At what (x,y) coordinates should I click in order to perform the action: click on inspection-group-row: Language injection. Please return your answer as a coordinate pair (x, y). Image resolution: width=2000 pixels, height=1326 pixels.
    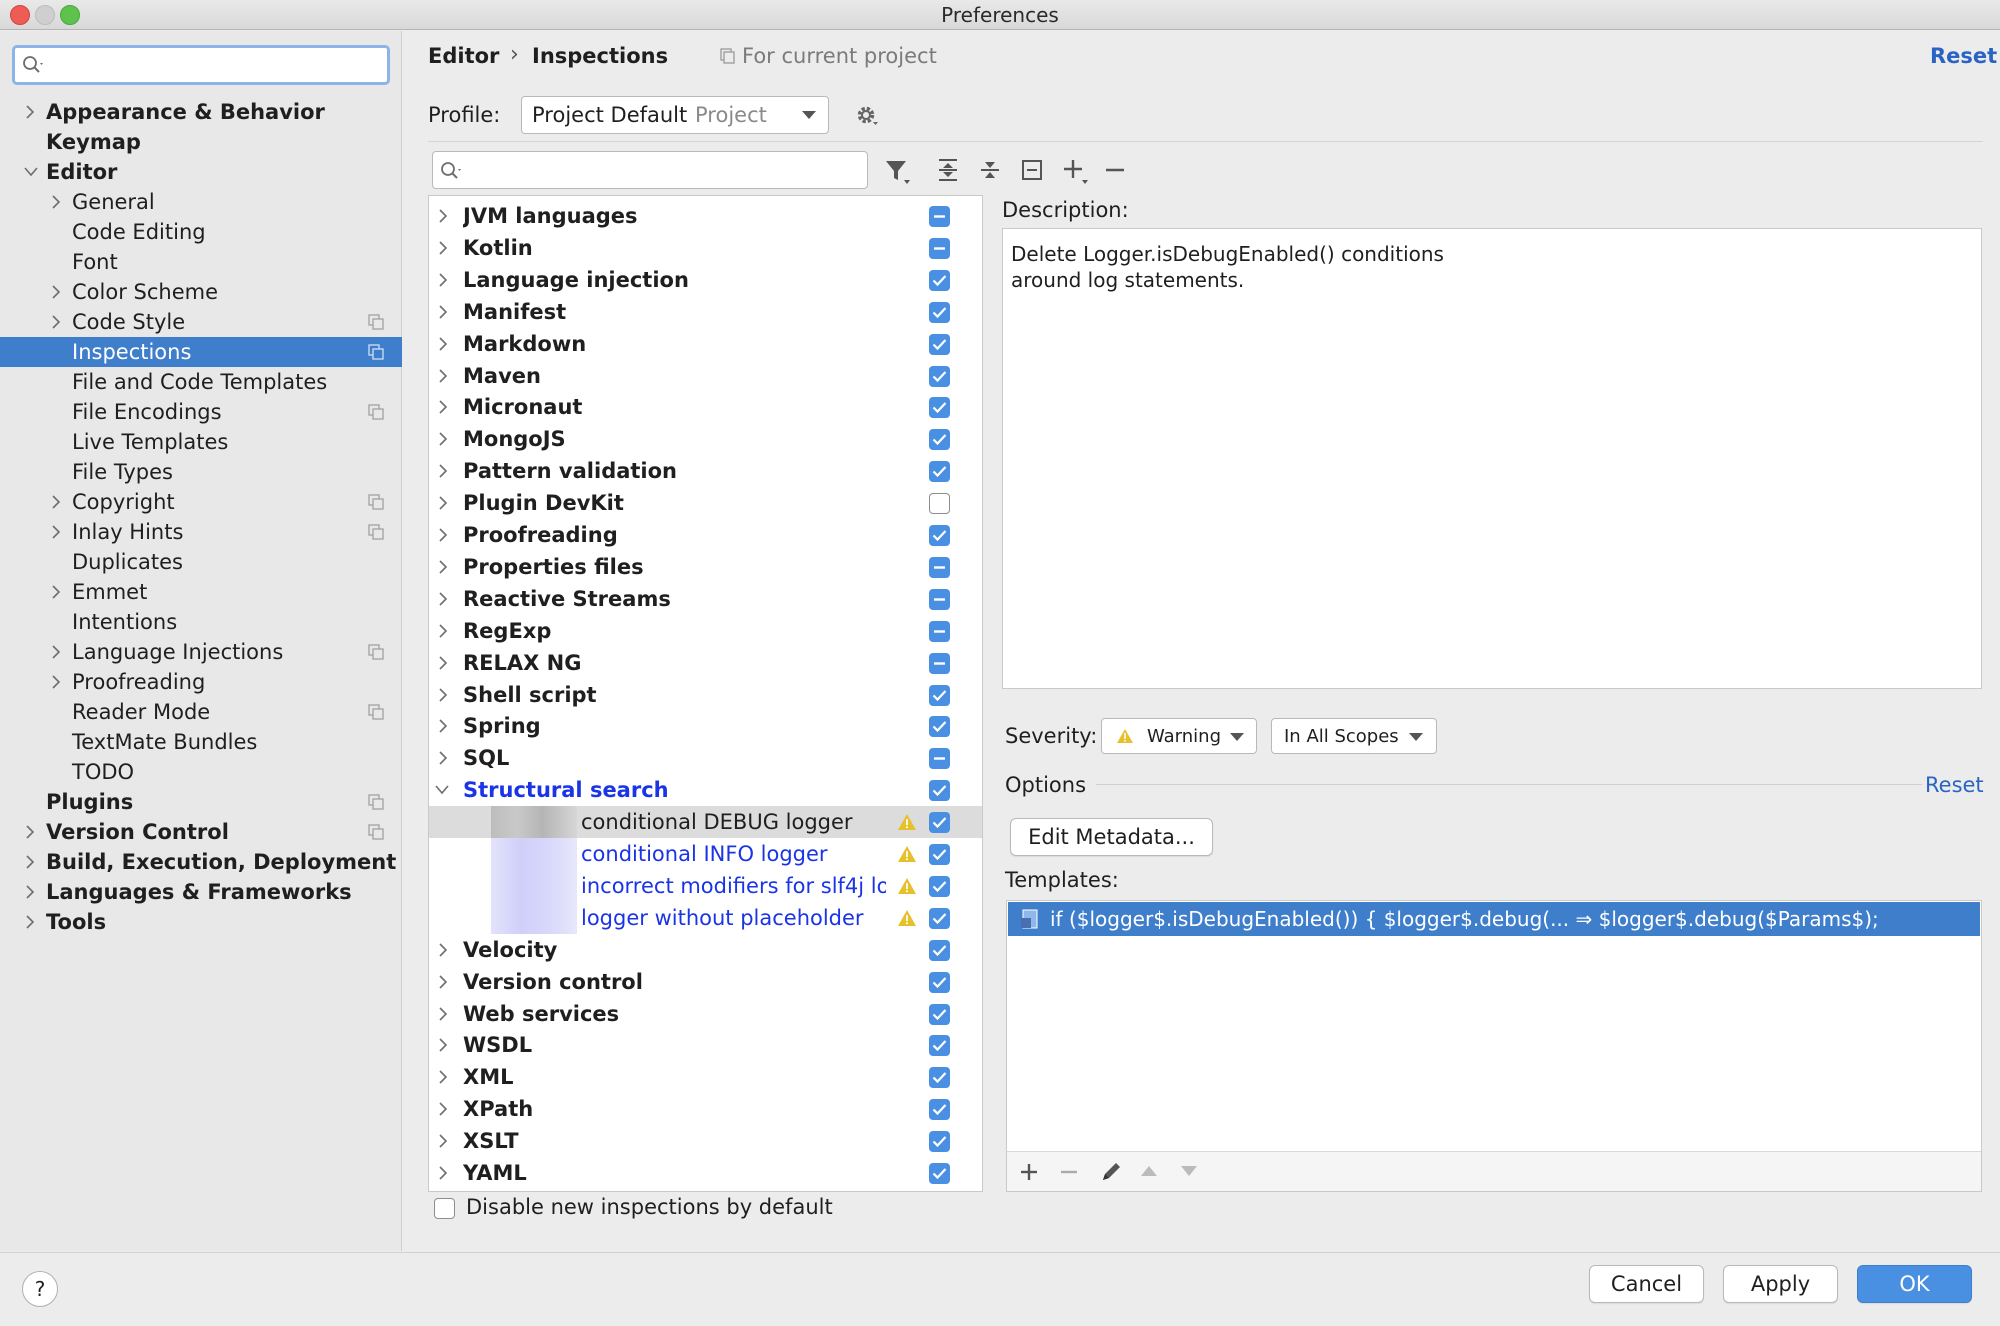
    Looking at the image, I should click on (705, 280).